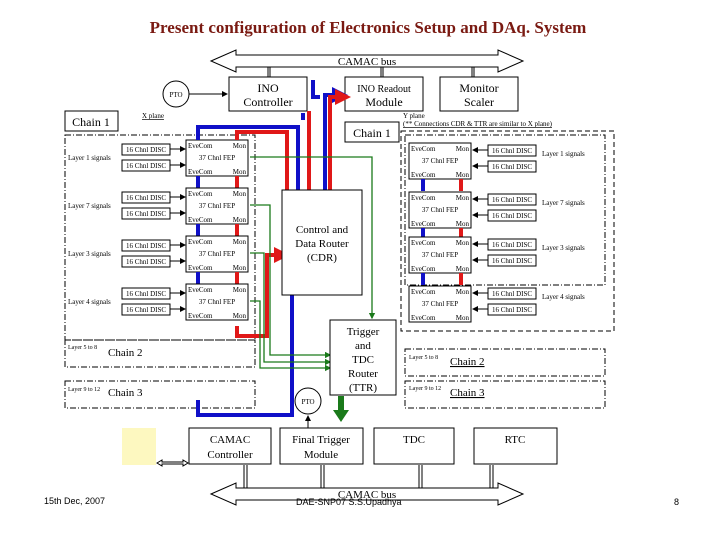  I want to click on y-chain2-frame, so click(505, 362).